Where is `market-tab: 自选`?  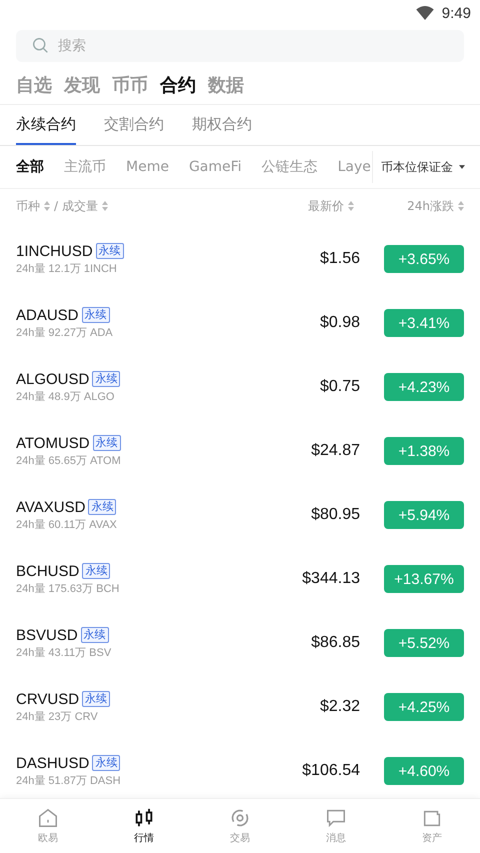 market-tab: 自选 is located at coordinates (34, 85).